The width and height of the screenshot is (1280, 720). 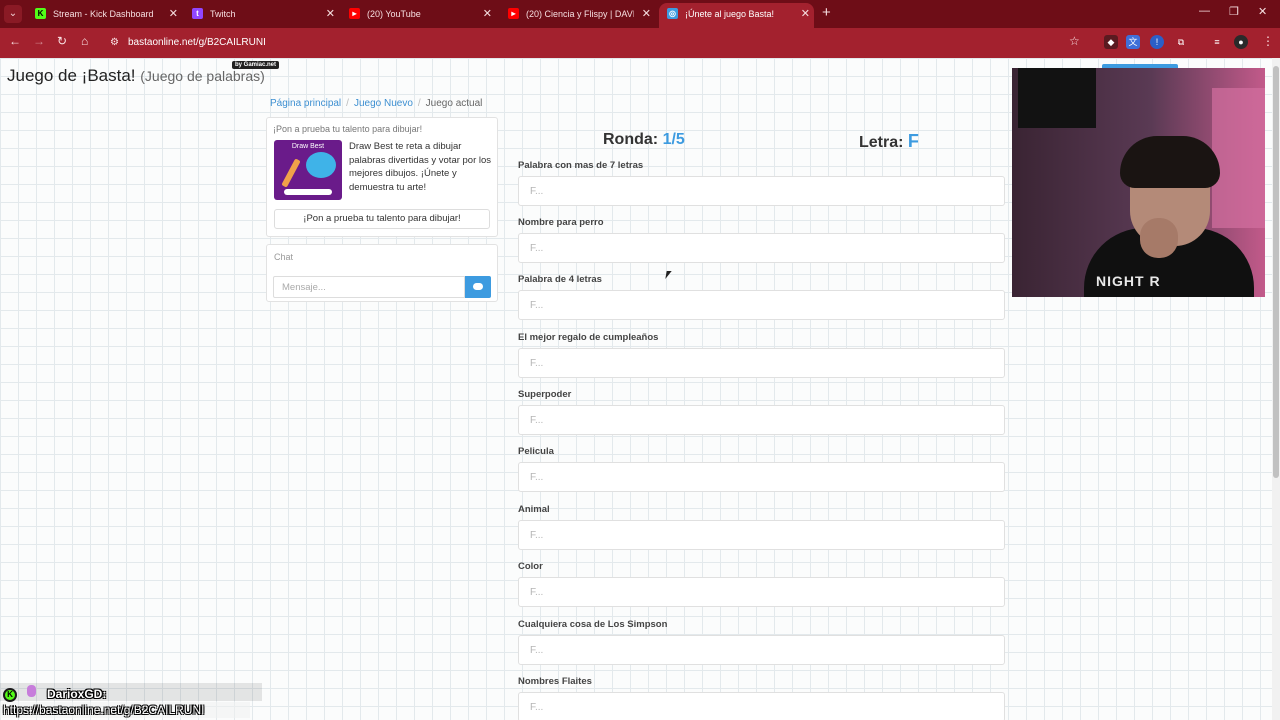 I want to click on tab-kick: K Stream - Kick Dashboard ✕, so click(x=104, y=14).